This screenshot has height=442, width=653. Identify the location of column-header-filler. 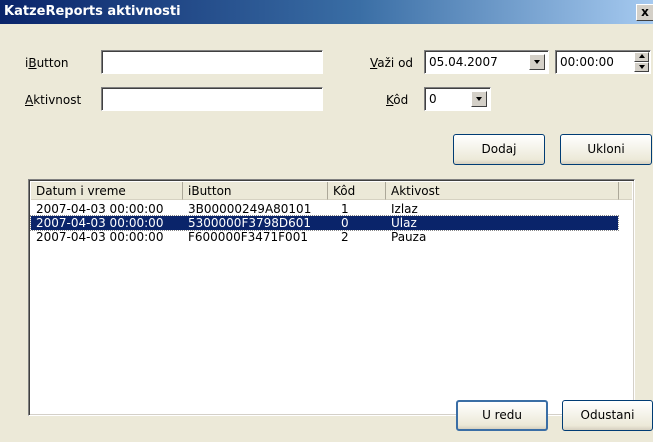
(625, 191).